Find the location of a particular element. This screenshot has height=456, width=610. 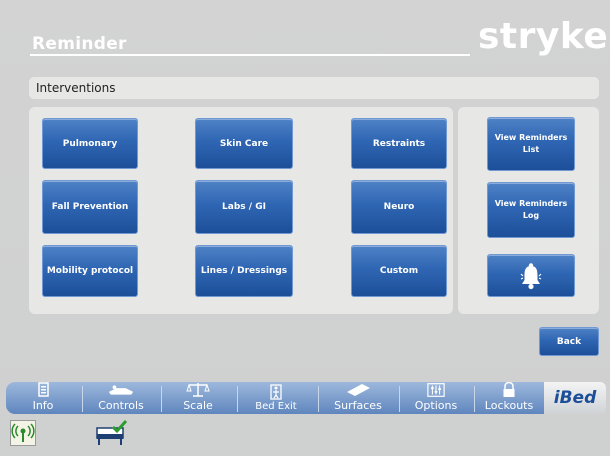

wireless-icon is located at coordinates (23, 433).